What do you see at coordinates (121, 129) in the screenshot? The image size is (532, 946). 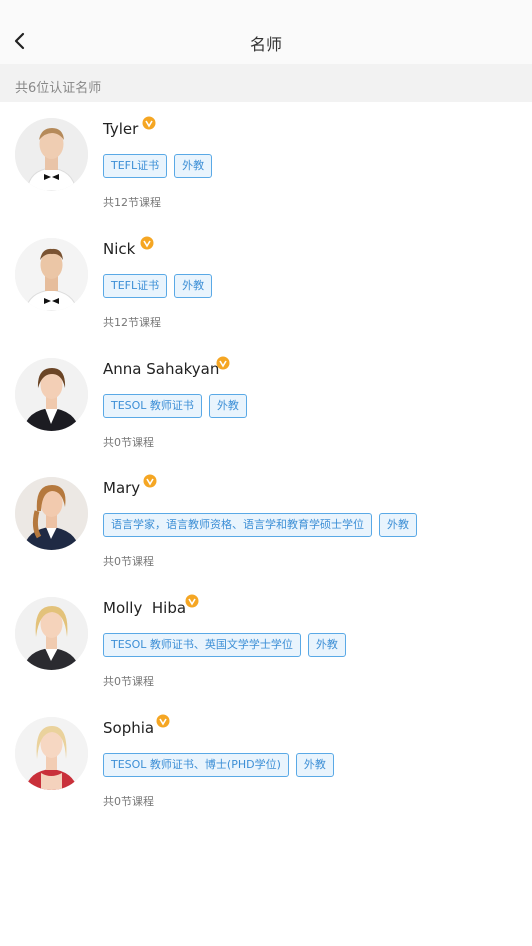 I see `teacher-name: Tyler` at bounding box center [121, 129].